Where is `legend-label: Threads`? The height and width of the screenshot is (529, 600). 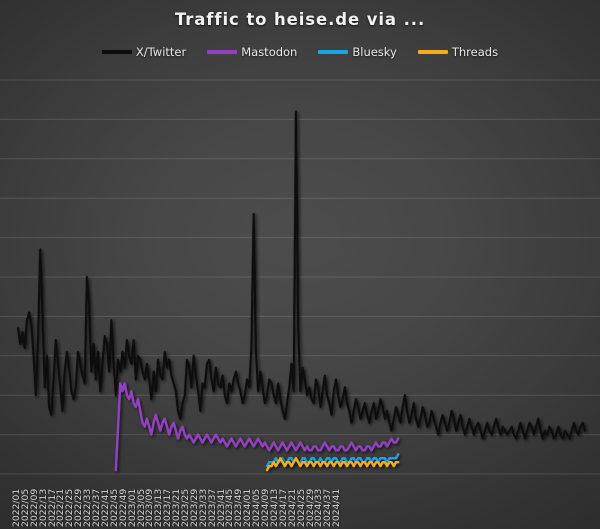 legend-label: Threads is located at coordinates (475, 52).